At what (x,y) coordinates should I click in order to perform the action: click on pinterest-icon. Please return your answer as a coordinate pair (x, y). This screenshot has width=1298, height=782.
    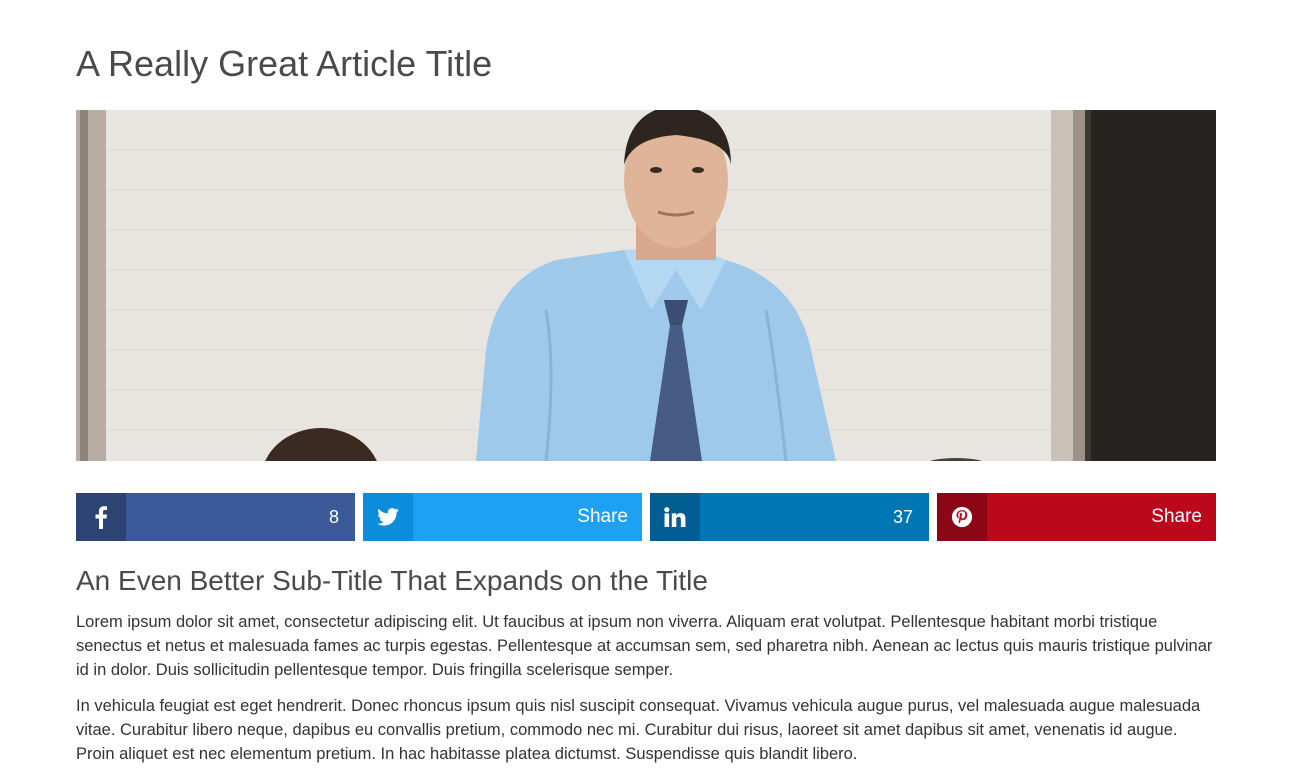
    Looking at the image, I should click on (962, 517).